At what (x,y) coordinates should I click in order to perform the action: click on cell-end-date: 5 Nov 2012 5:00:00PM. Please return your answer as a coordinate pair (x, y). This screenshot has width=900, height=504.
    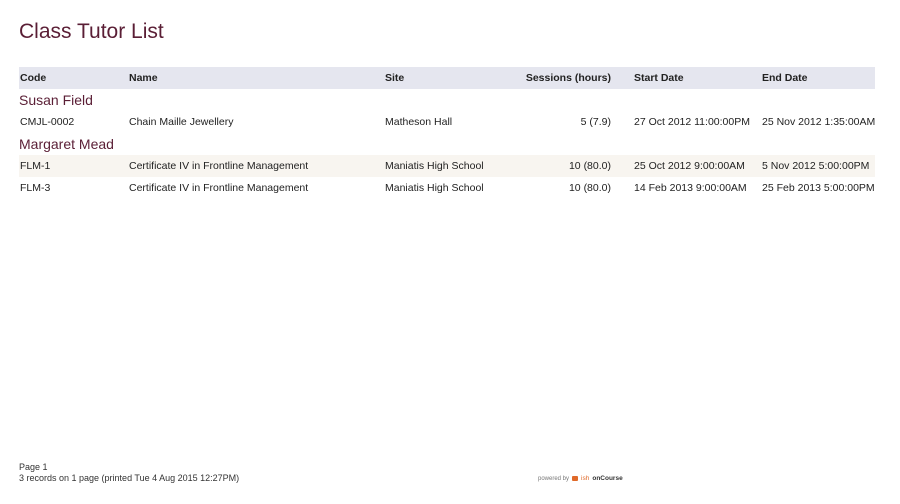
    Looking at the image, I should click on (816, 166).